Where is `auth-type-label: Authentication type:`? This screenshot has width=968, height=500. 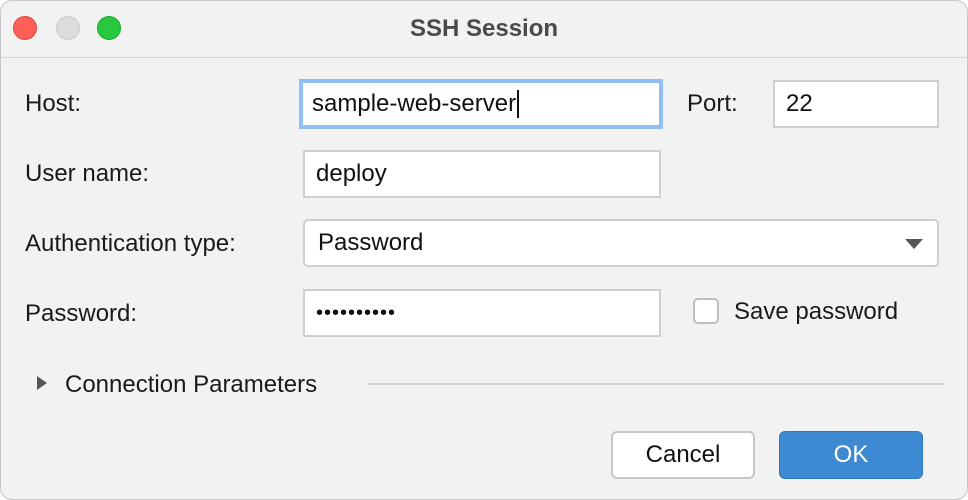 auth-type-label: Authentication type: is located at coordinates (130, 243).